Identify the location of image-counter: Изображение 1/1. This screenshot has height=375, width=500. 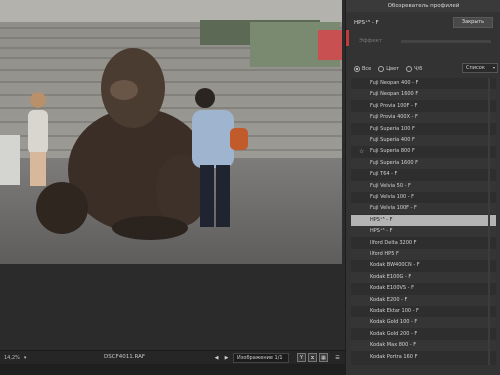
(261, 358).